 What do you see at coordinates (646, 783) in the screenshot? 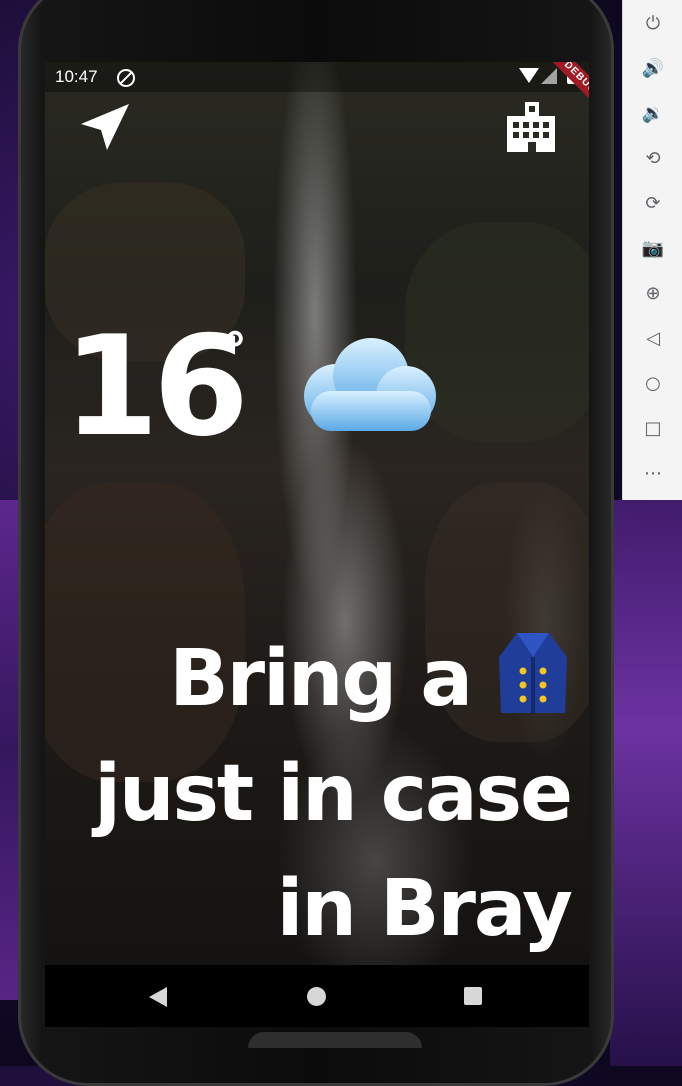
I see `desktop-background-right` at bounding box center [646, 783].